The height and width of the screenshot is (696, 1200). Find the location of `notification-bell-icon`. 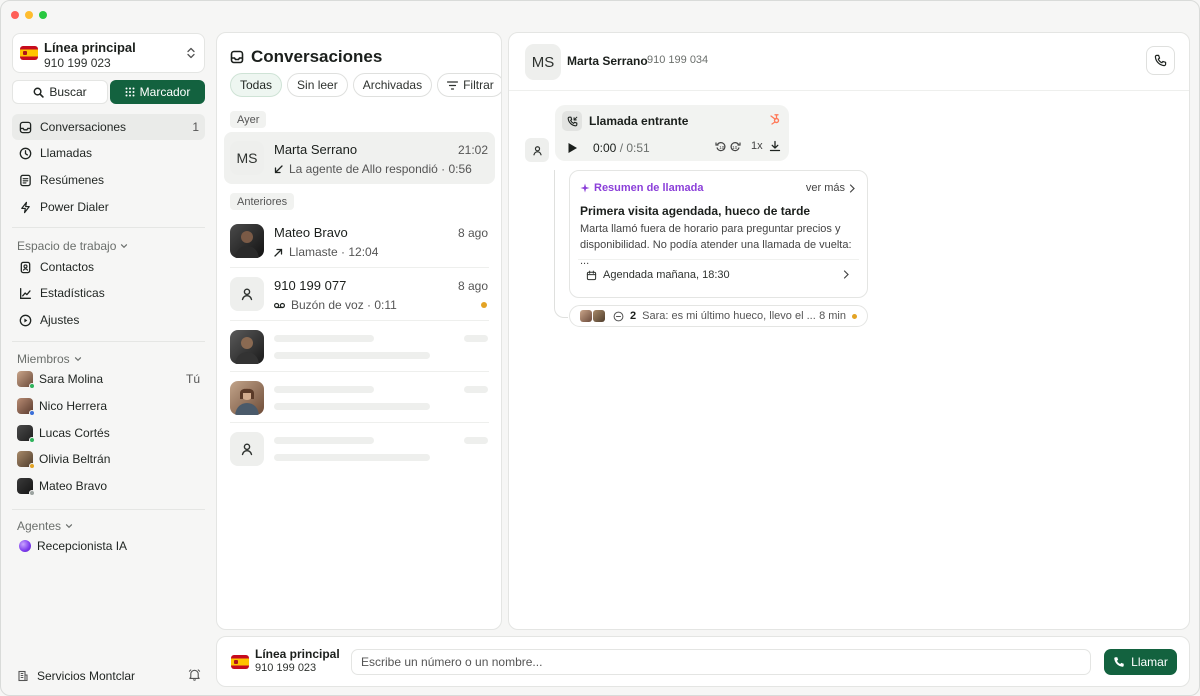

notification-bell-icon is located at coordinates (194, 674).